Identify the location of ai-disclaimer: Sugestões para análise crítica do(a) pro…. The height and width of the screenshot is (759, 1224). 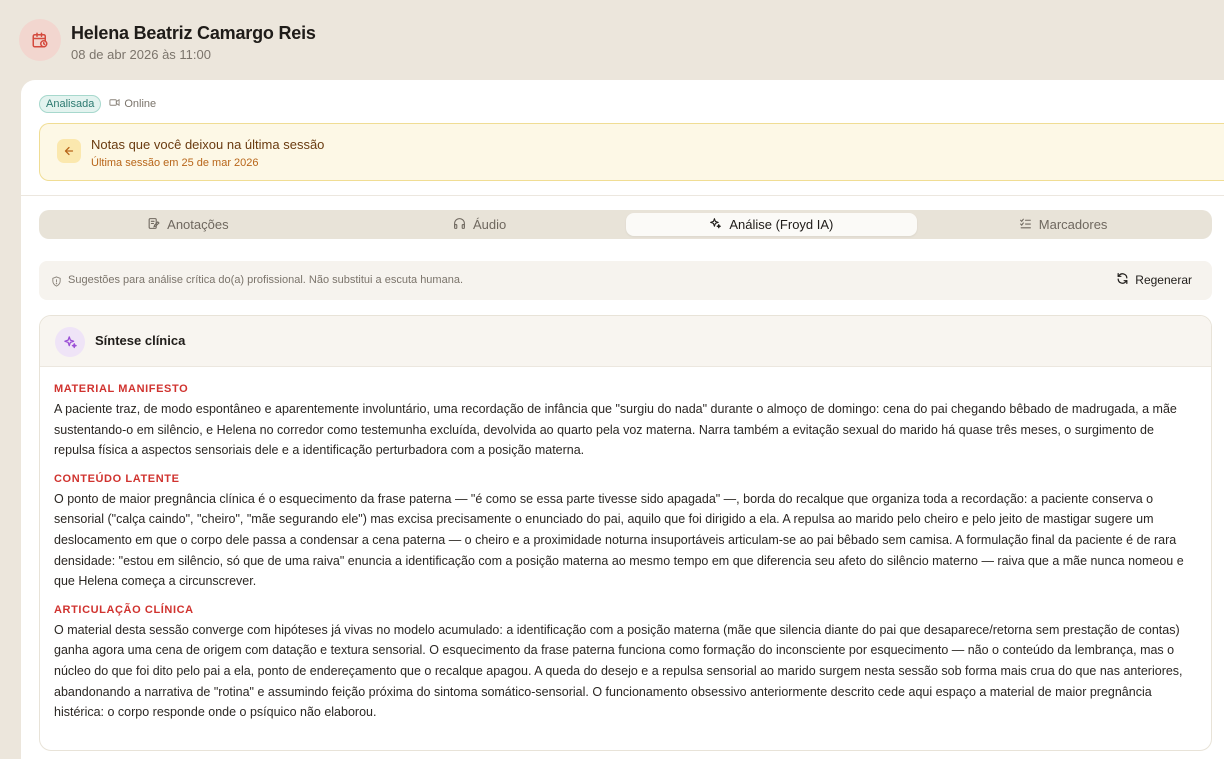
(625, 280).